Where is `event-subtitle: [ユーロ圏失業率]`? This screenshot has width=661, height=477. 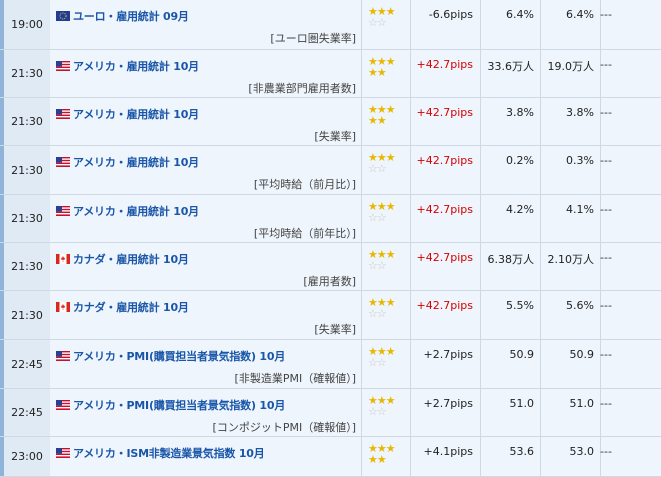
event-subtitle: [ユーロ圏失業率] is located at coordinates (313, 38).